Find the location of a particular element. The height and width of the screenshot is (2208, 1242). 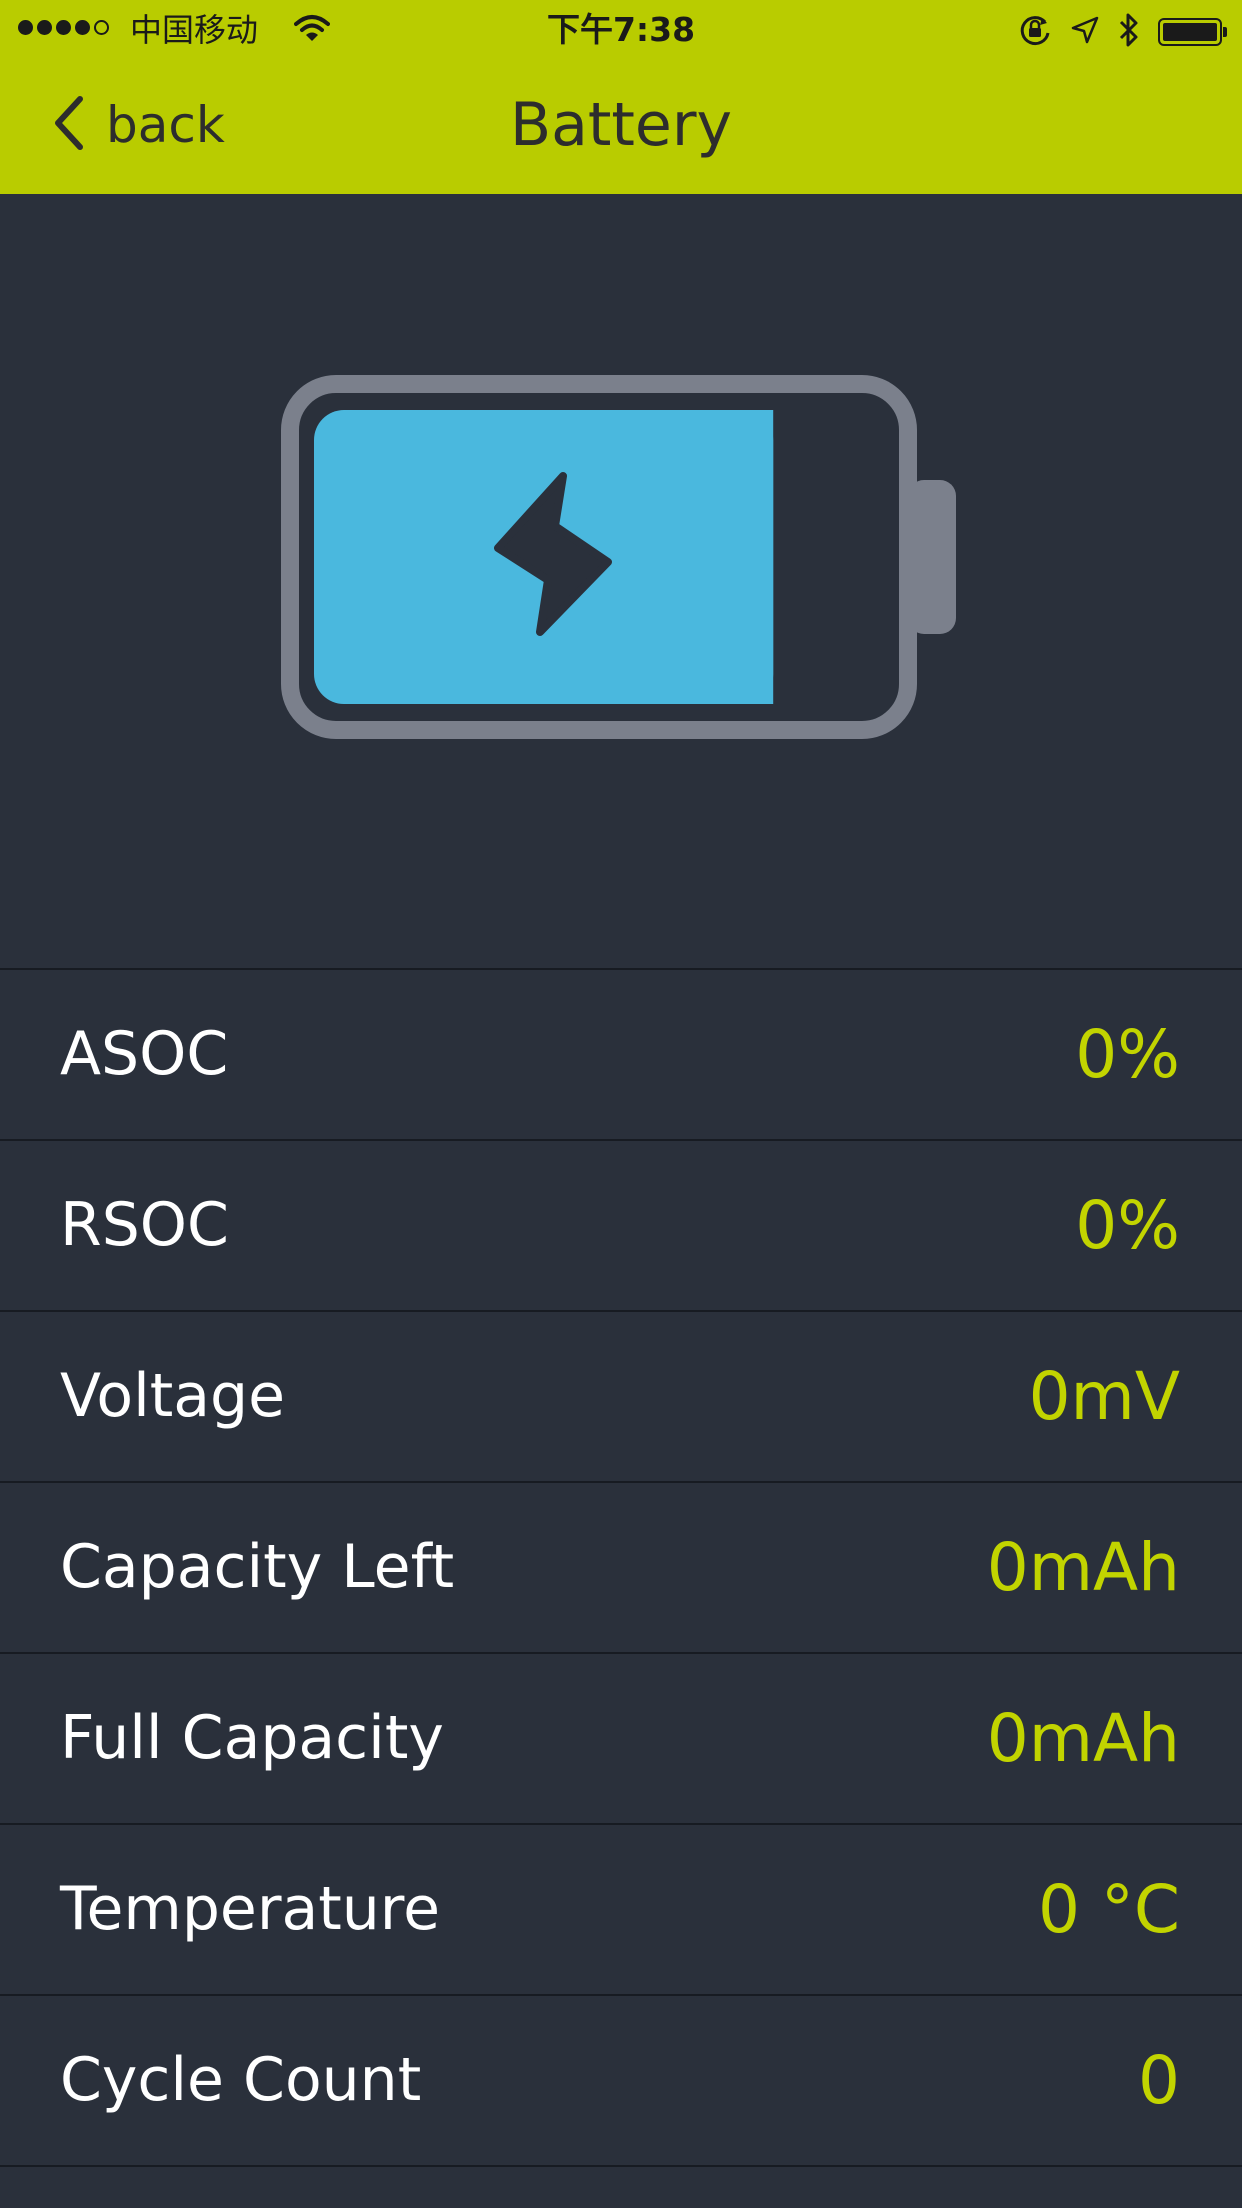

location-arrow-icon is located at coordinates (1085, 32).